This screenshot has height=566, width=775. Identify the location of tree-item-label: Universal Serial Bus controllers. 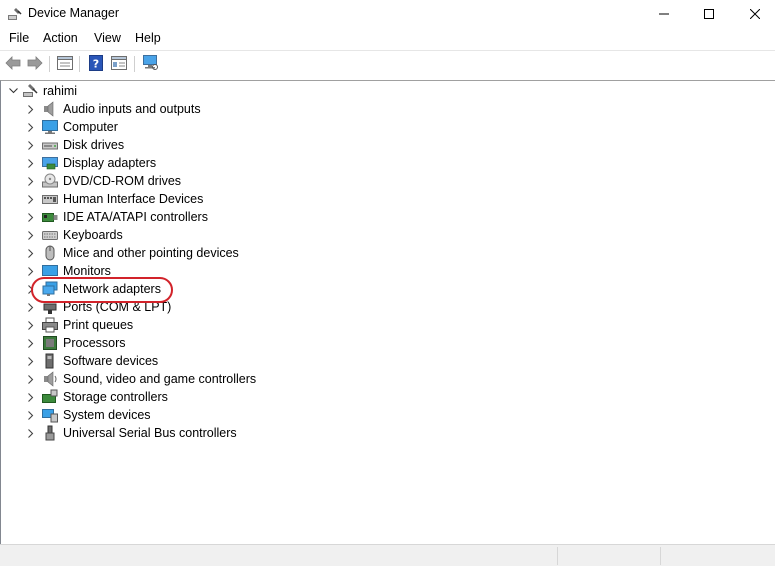
(150, 433).